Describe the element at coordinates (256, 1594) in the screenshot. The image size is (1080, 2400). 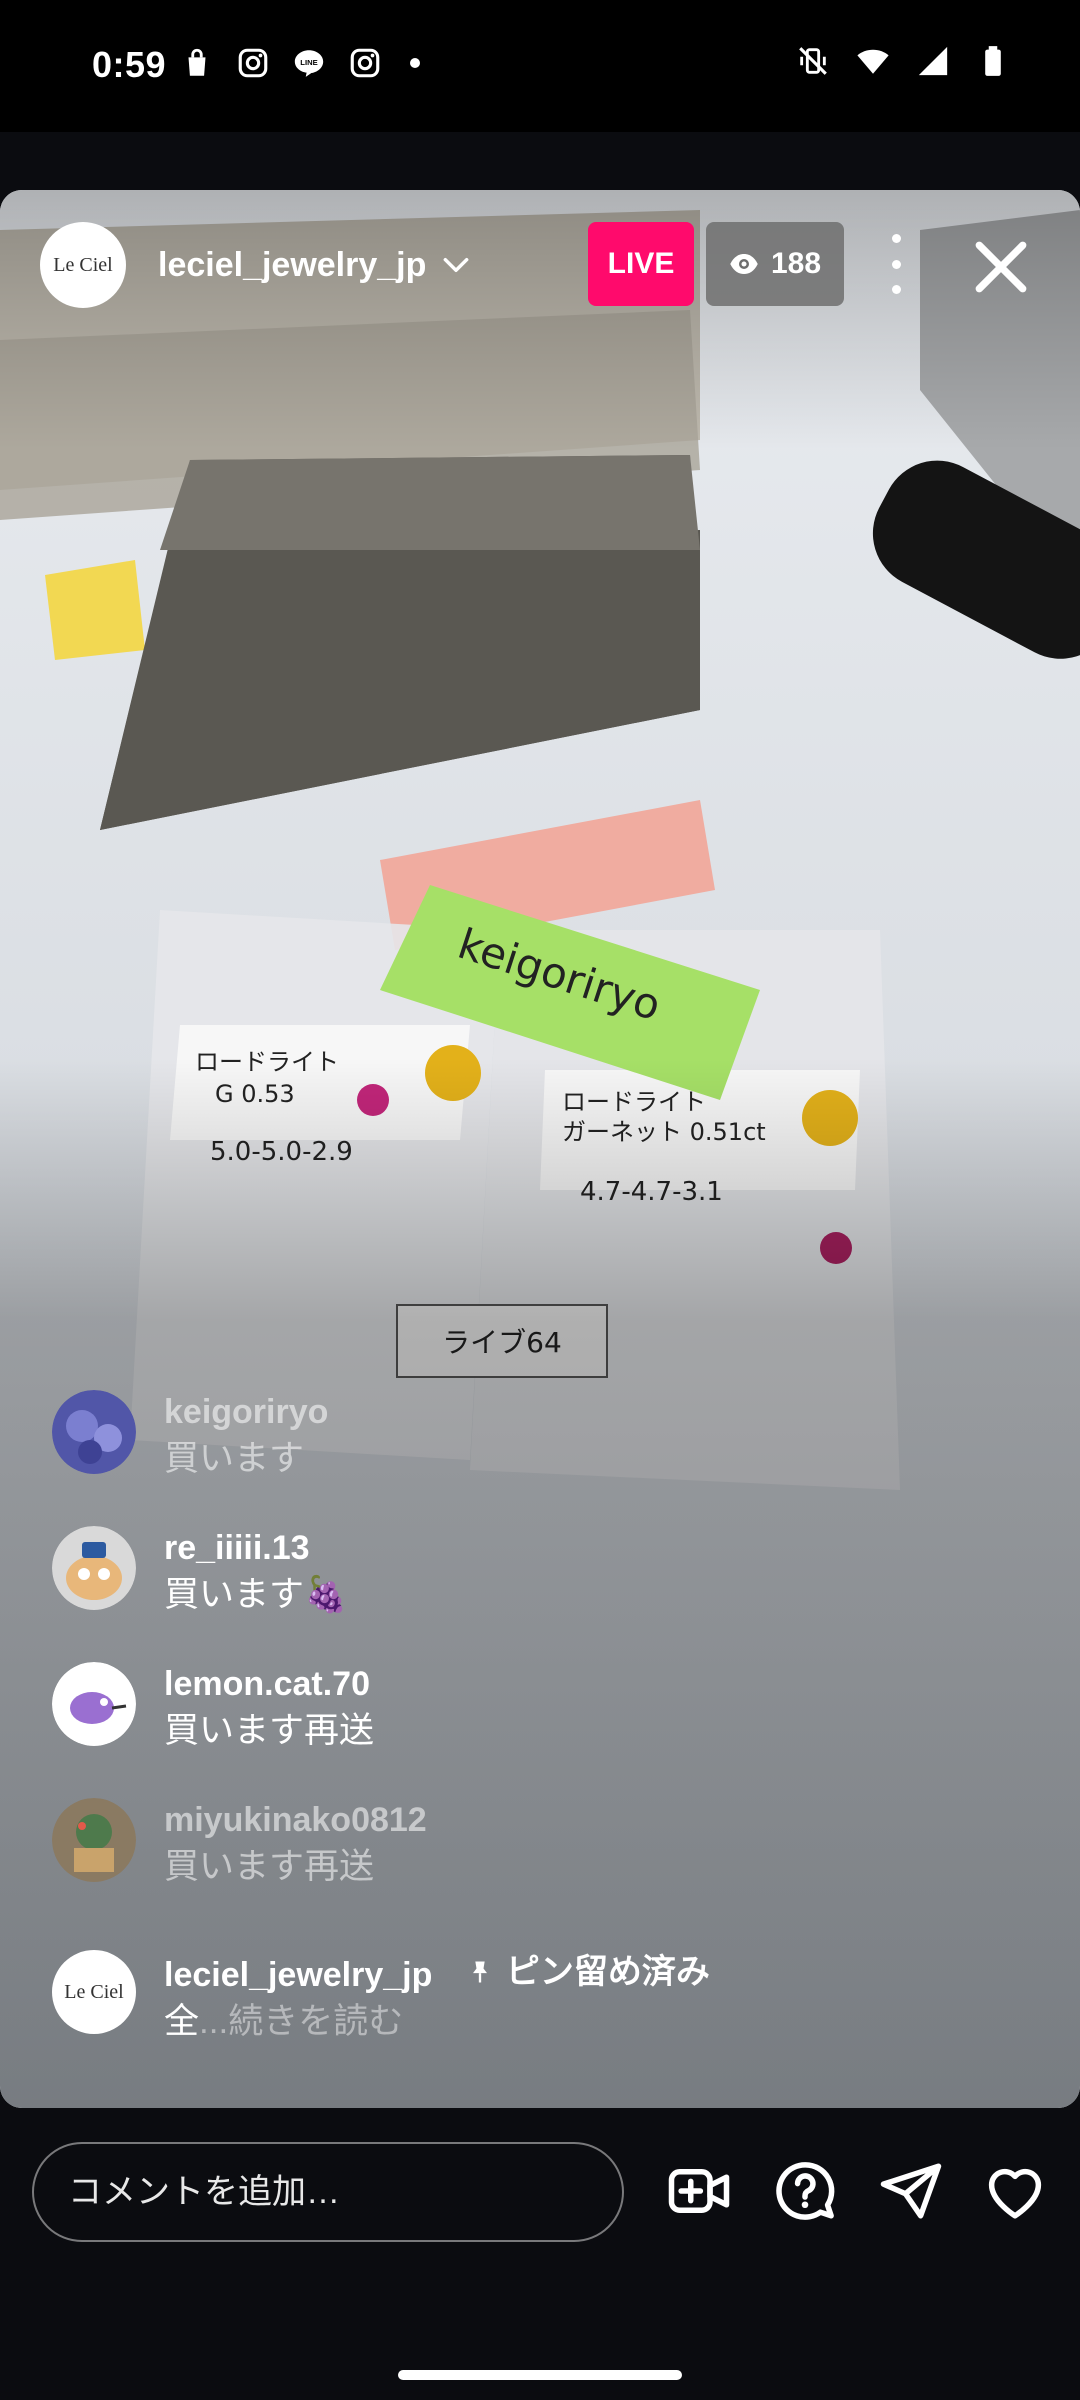
I see `comment-message: 買います🍇` at that location.